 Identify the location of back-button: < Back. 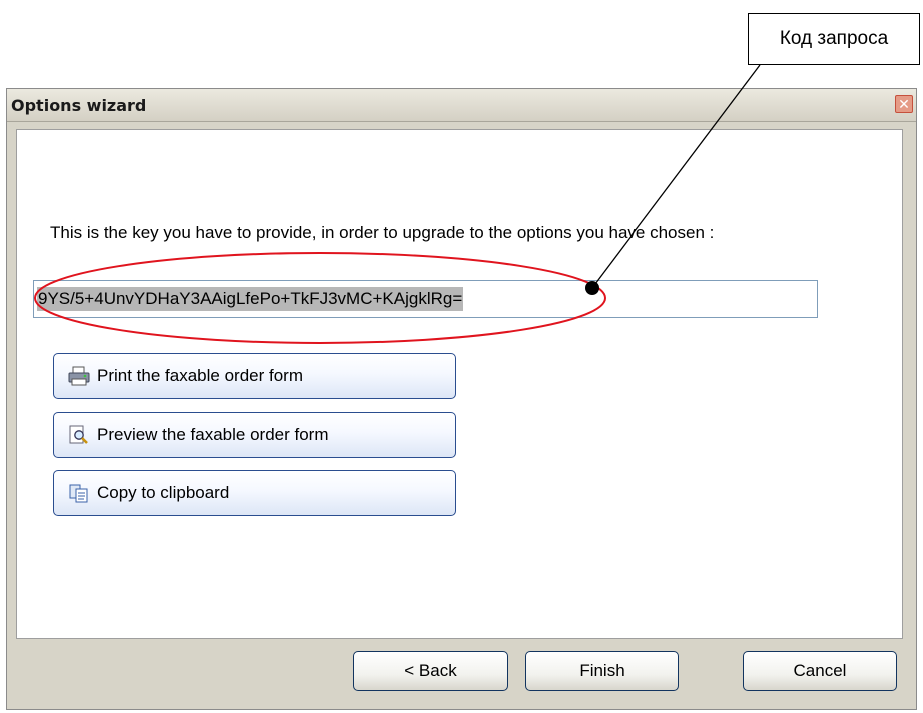
(430, 671).